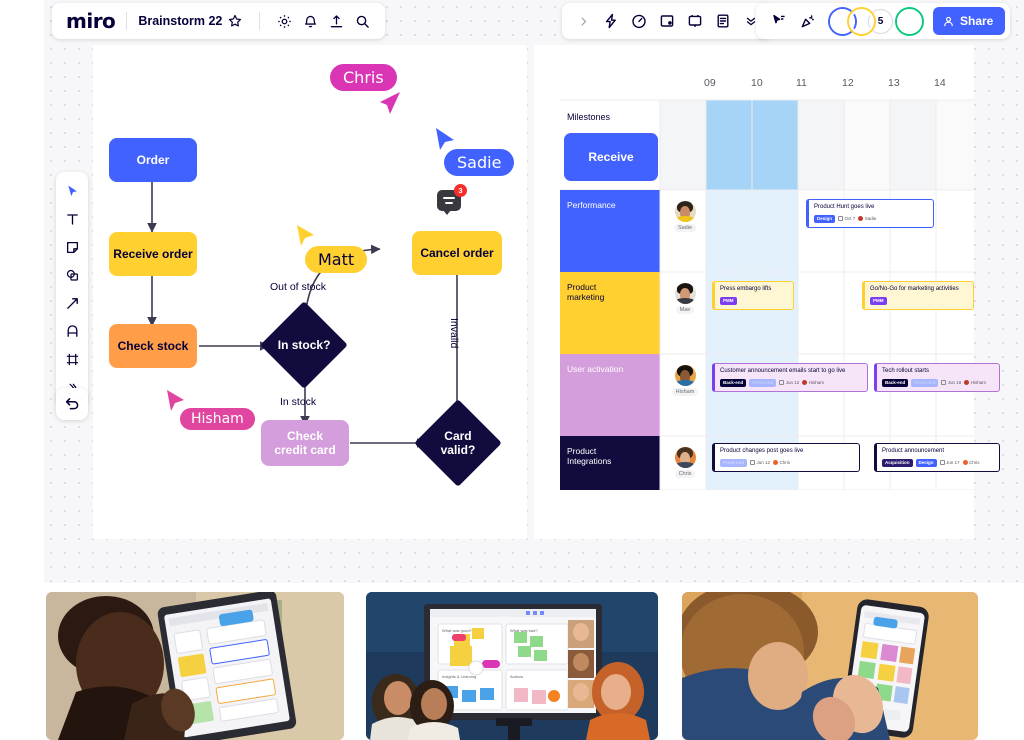 Image resolution: width=1024 pixels, height=740 pixels. I want to click on flow-node-label: Receive order, so click(153, 253).